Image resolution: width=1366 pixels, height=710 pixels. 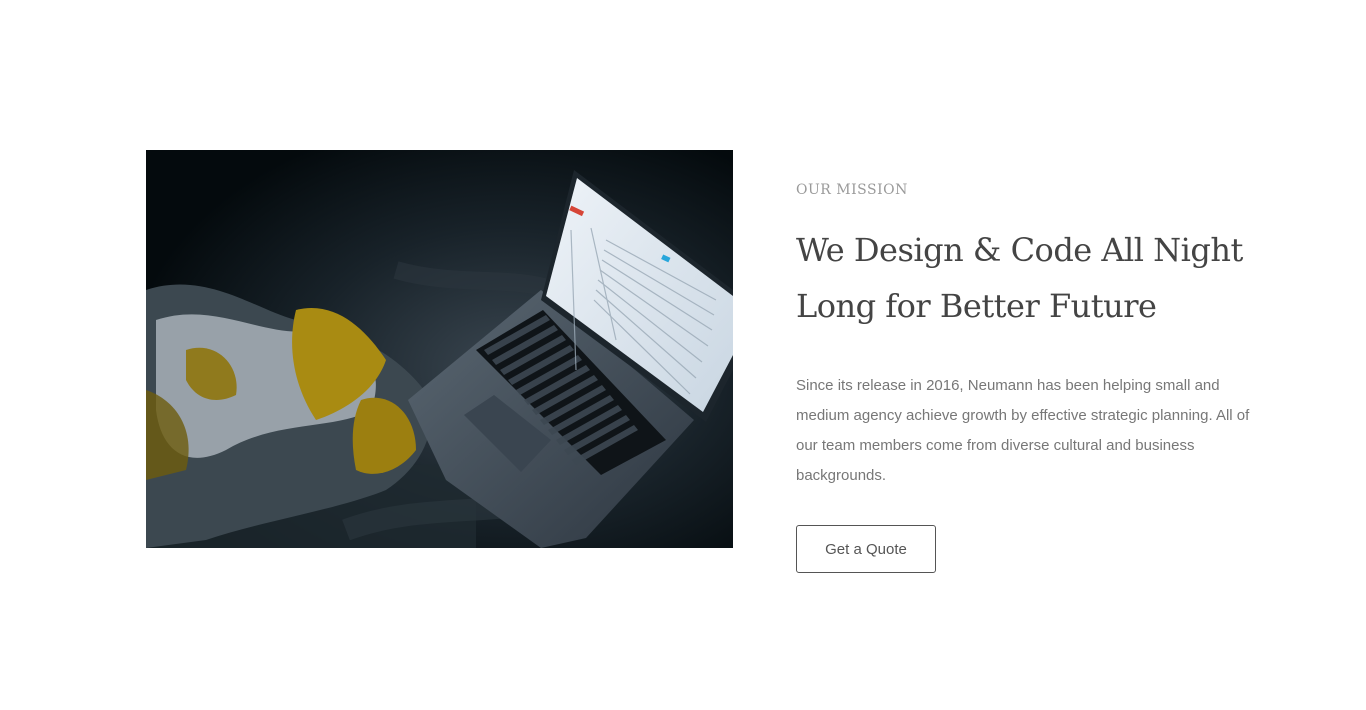 What do you see at coordinates (1019, 250) in the screenshot?
I see `heading-line-1: We Design & Code All Night` at bounding box center [1019, 250].